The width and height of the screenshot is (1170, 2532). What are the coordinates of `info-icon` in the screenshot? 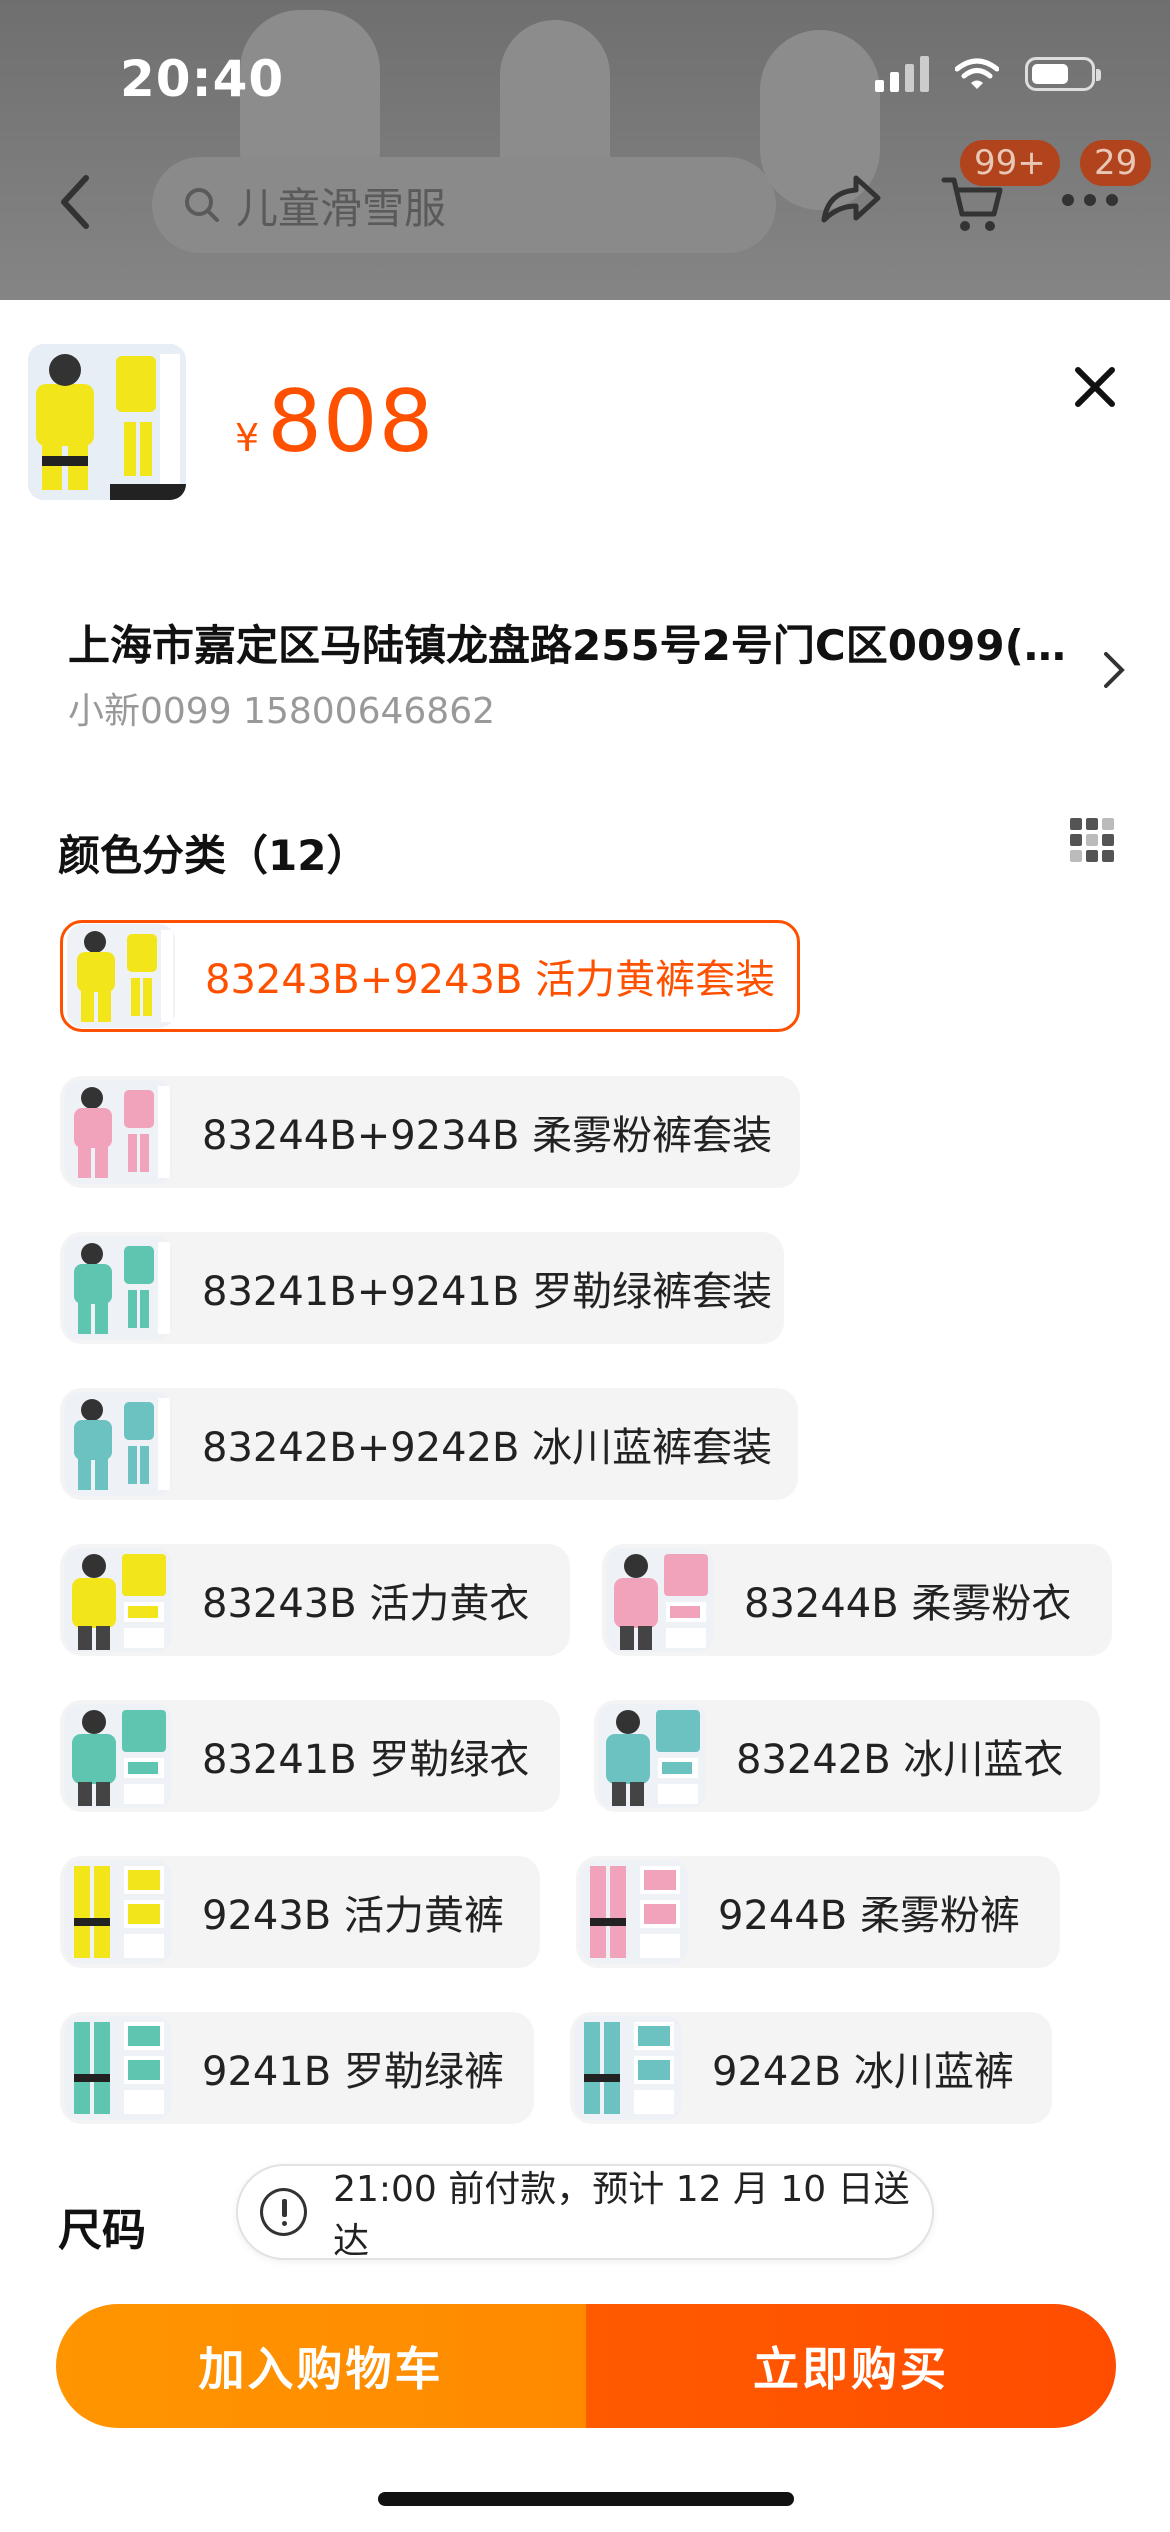 It's located at (284, 2212).